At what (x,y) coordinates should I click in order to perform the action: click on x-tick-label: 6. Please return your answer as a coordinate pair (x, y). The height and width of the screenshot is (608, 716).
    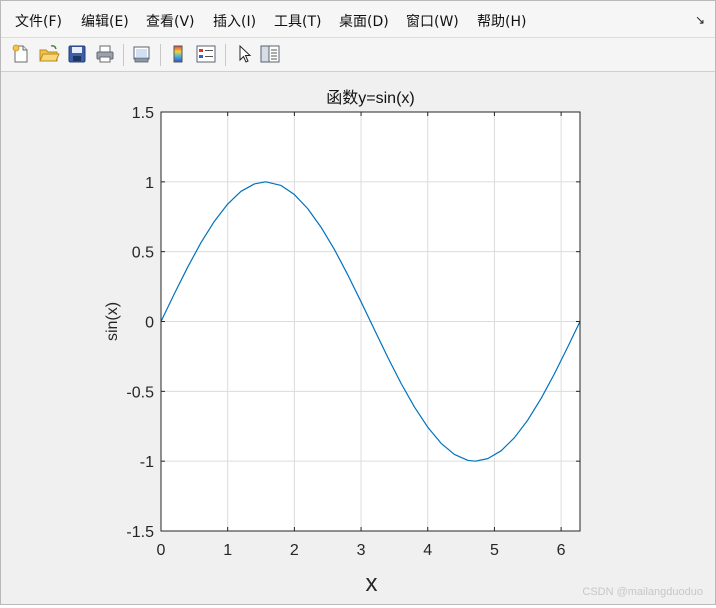
    Looking at the image, I should click on (561, 550).